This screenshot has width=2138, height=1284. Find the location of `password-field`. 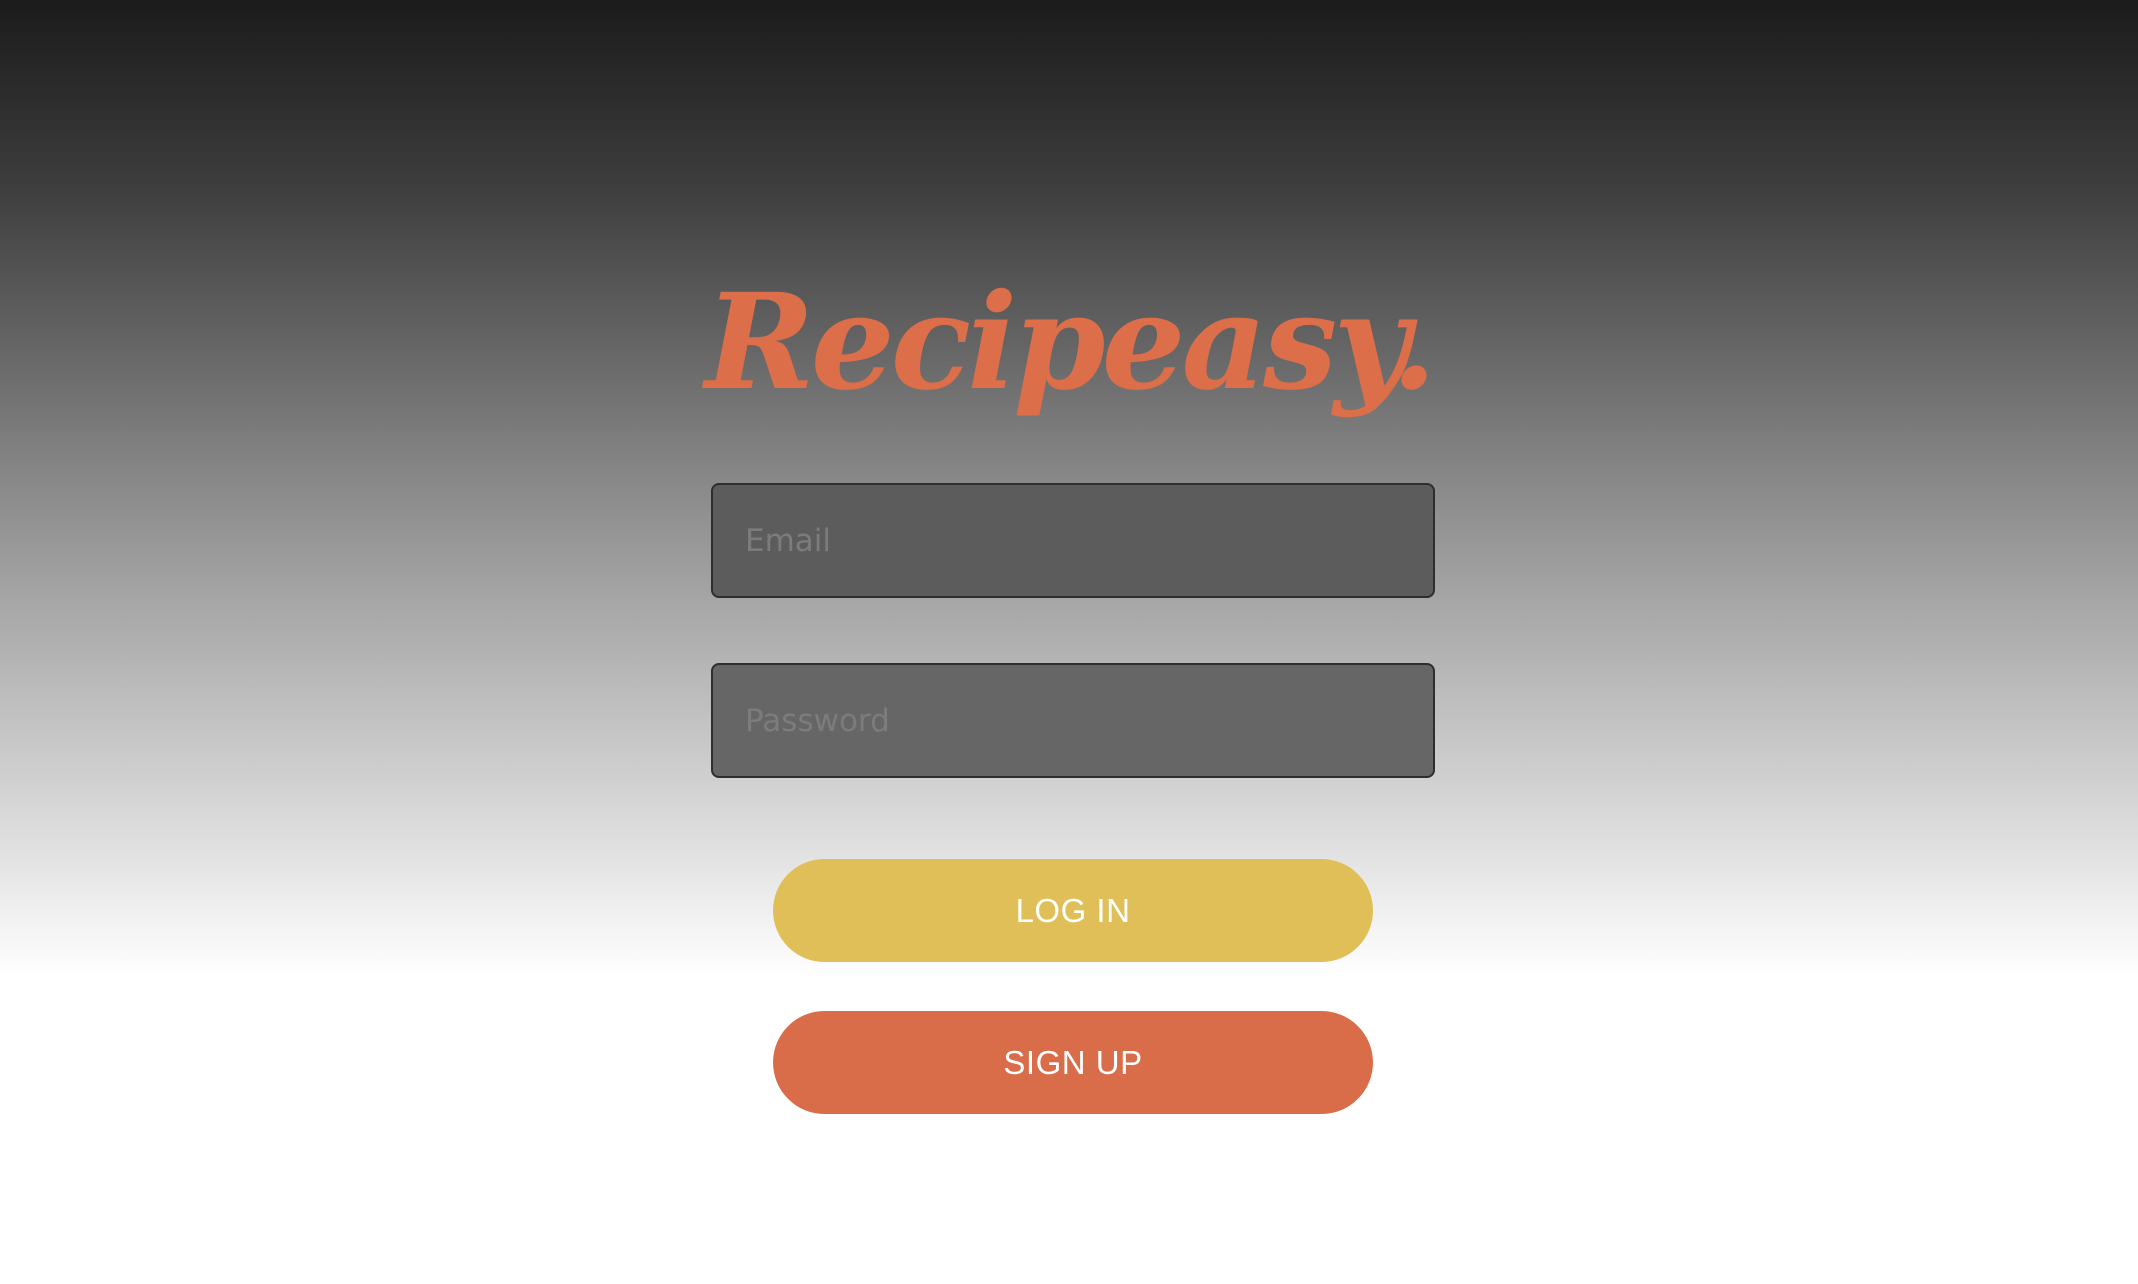

password-field is located at coordinates (1073, 720).